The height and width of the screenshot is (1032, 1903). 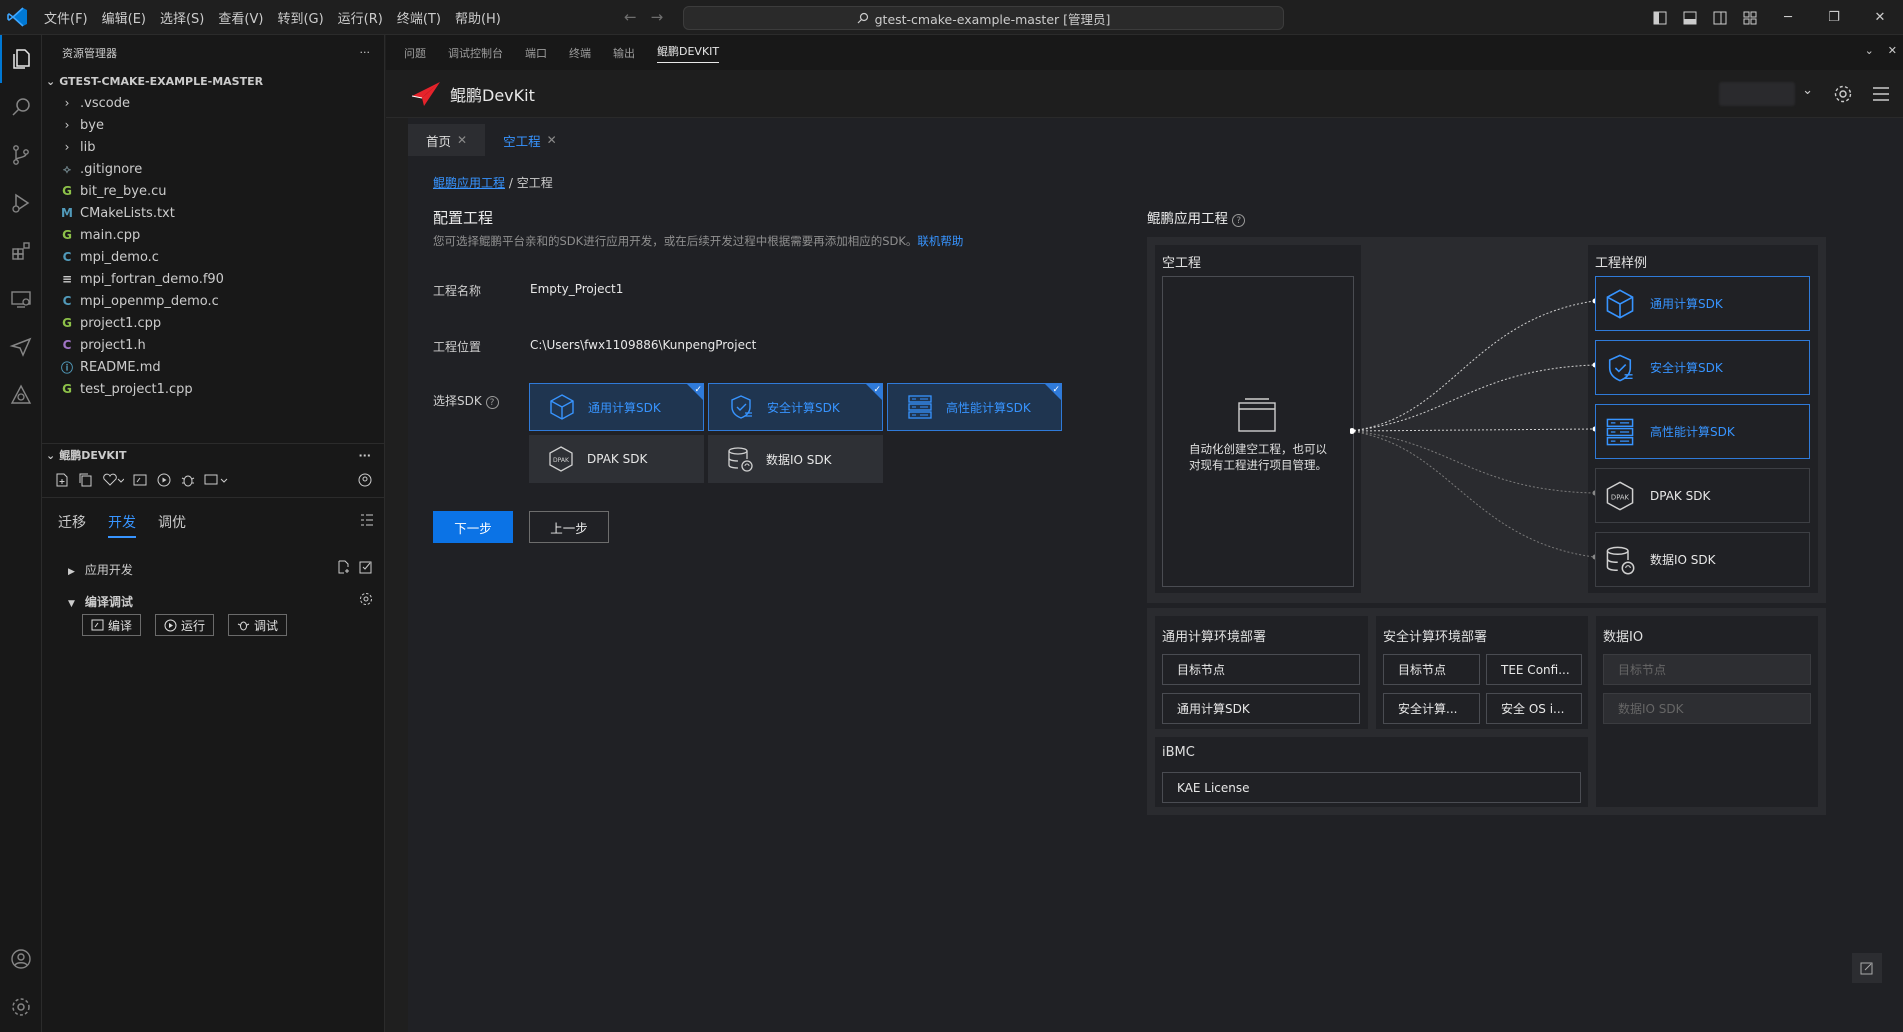 What do you see at coordinates (21, 1007) in the screenshot?
I see `manage-gear-icon` at bounding box center [21, 1007].